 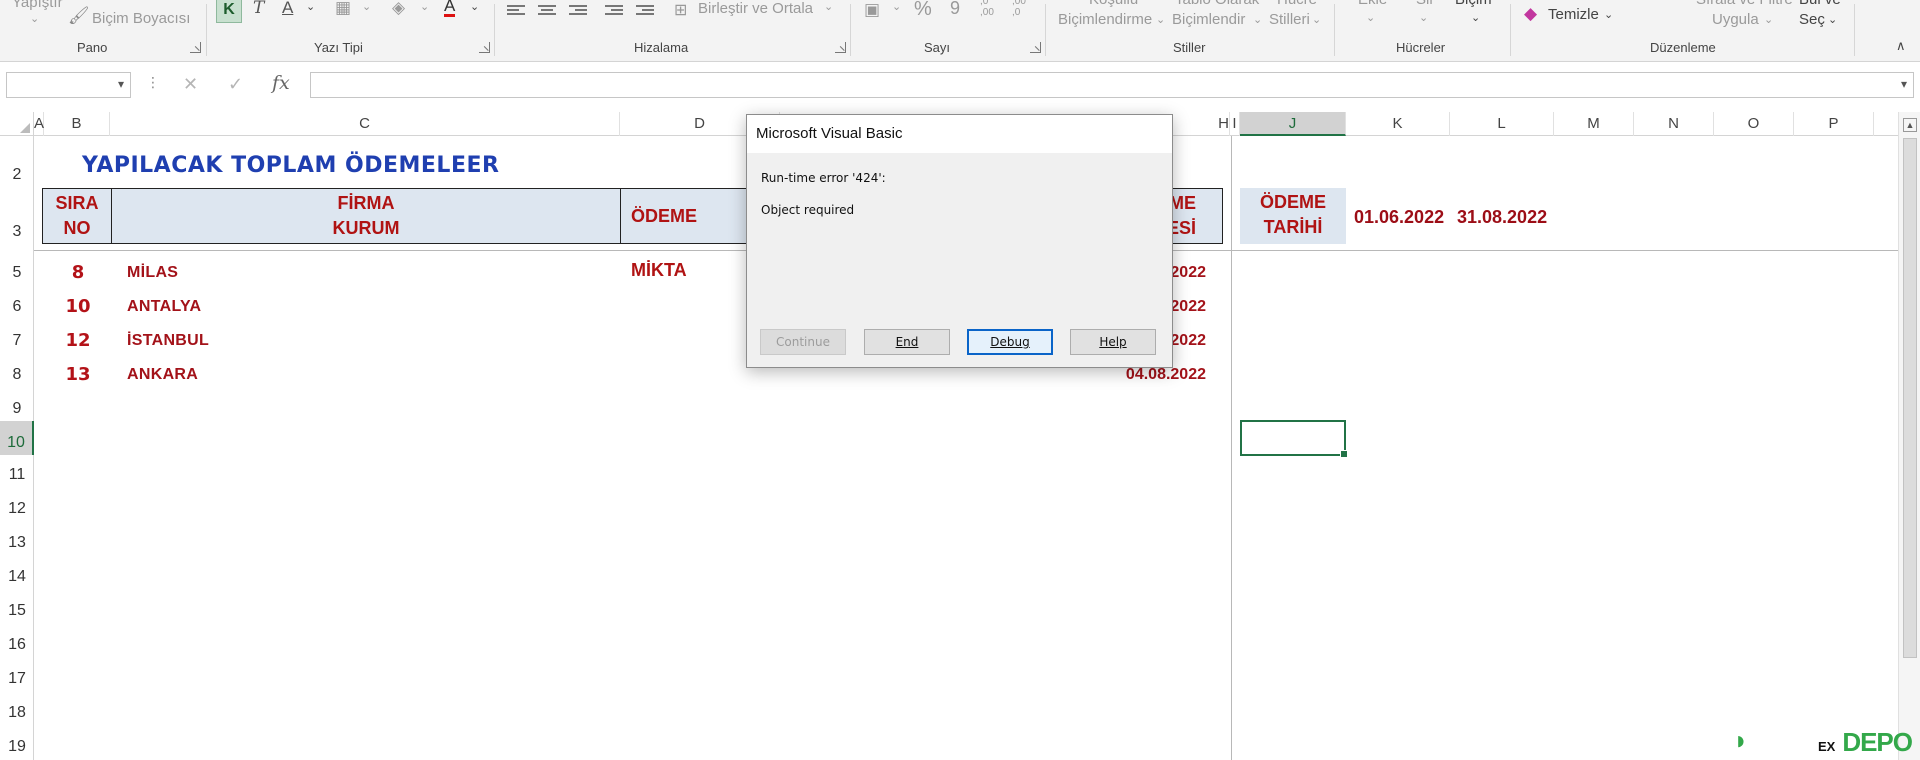 What do you see at coordinates (1910, 398) in the screenshot?
I see `scroll-thumb` at bounding box center [1910, 398].